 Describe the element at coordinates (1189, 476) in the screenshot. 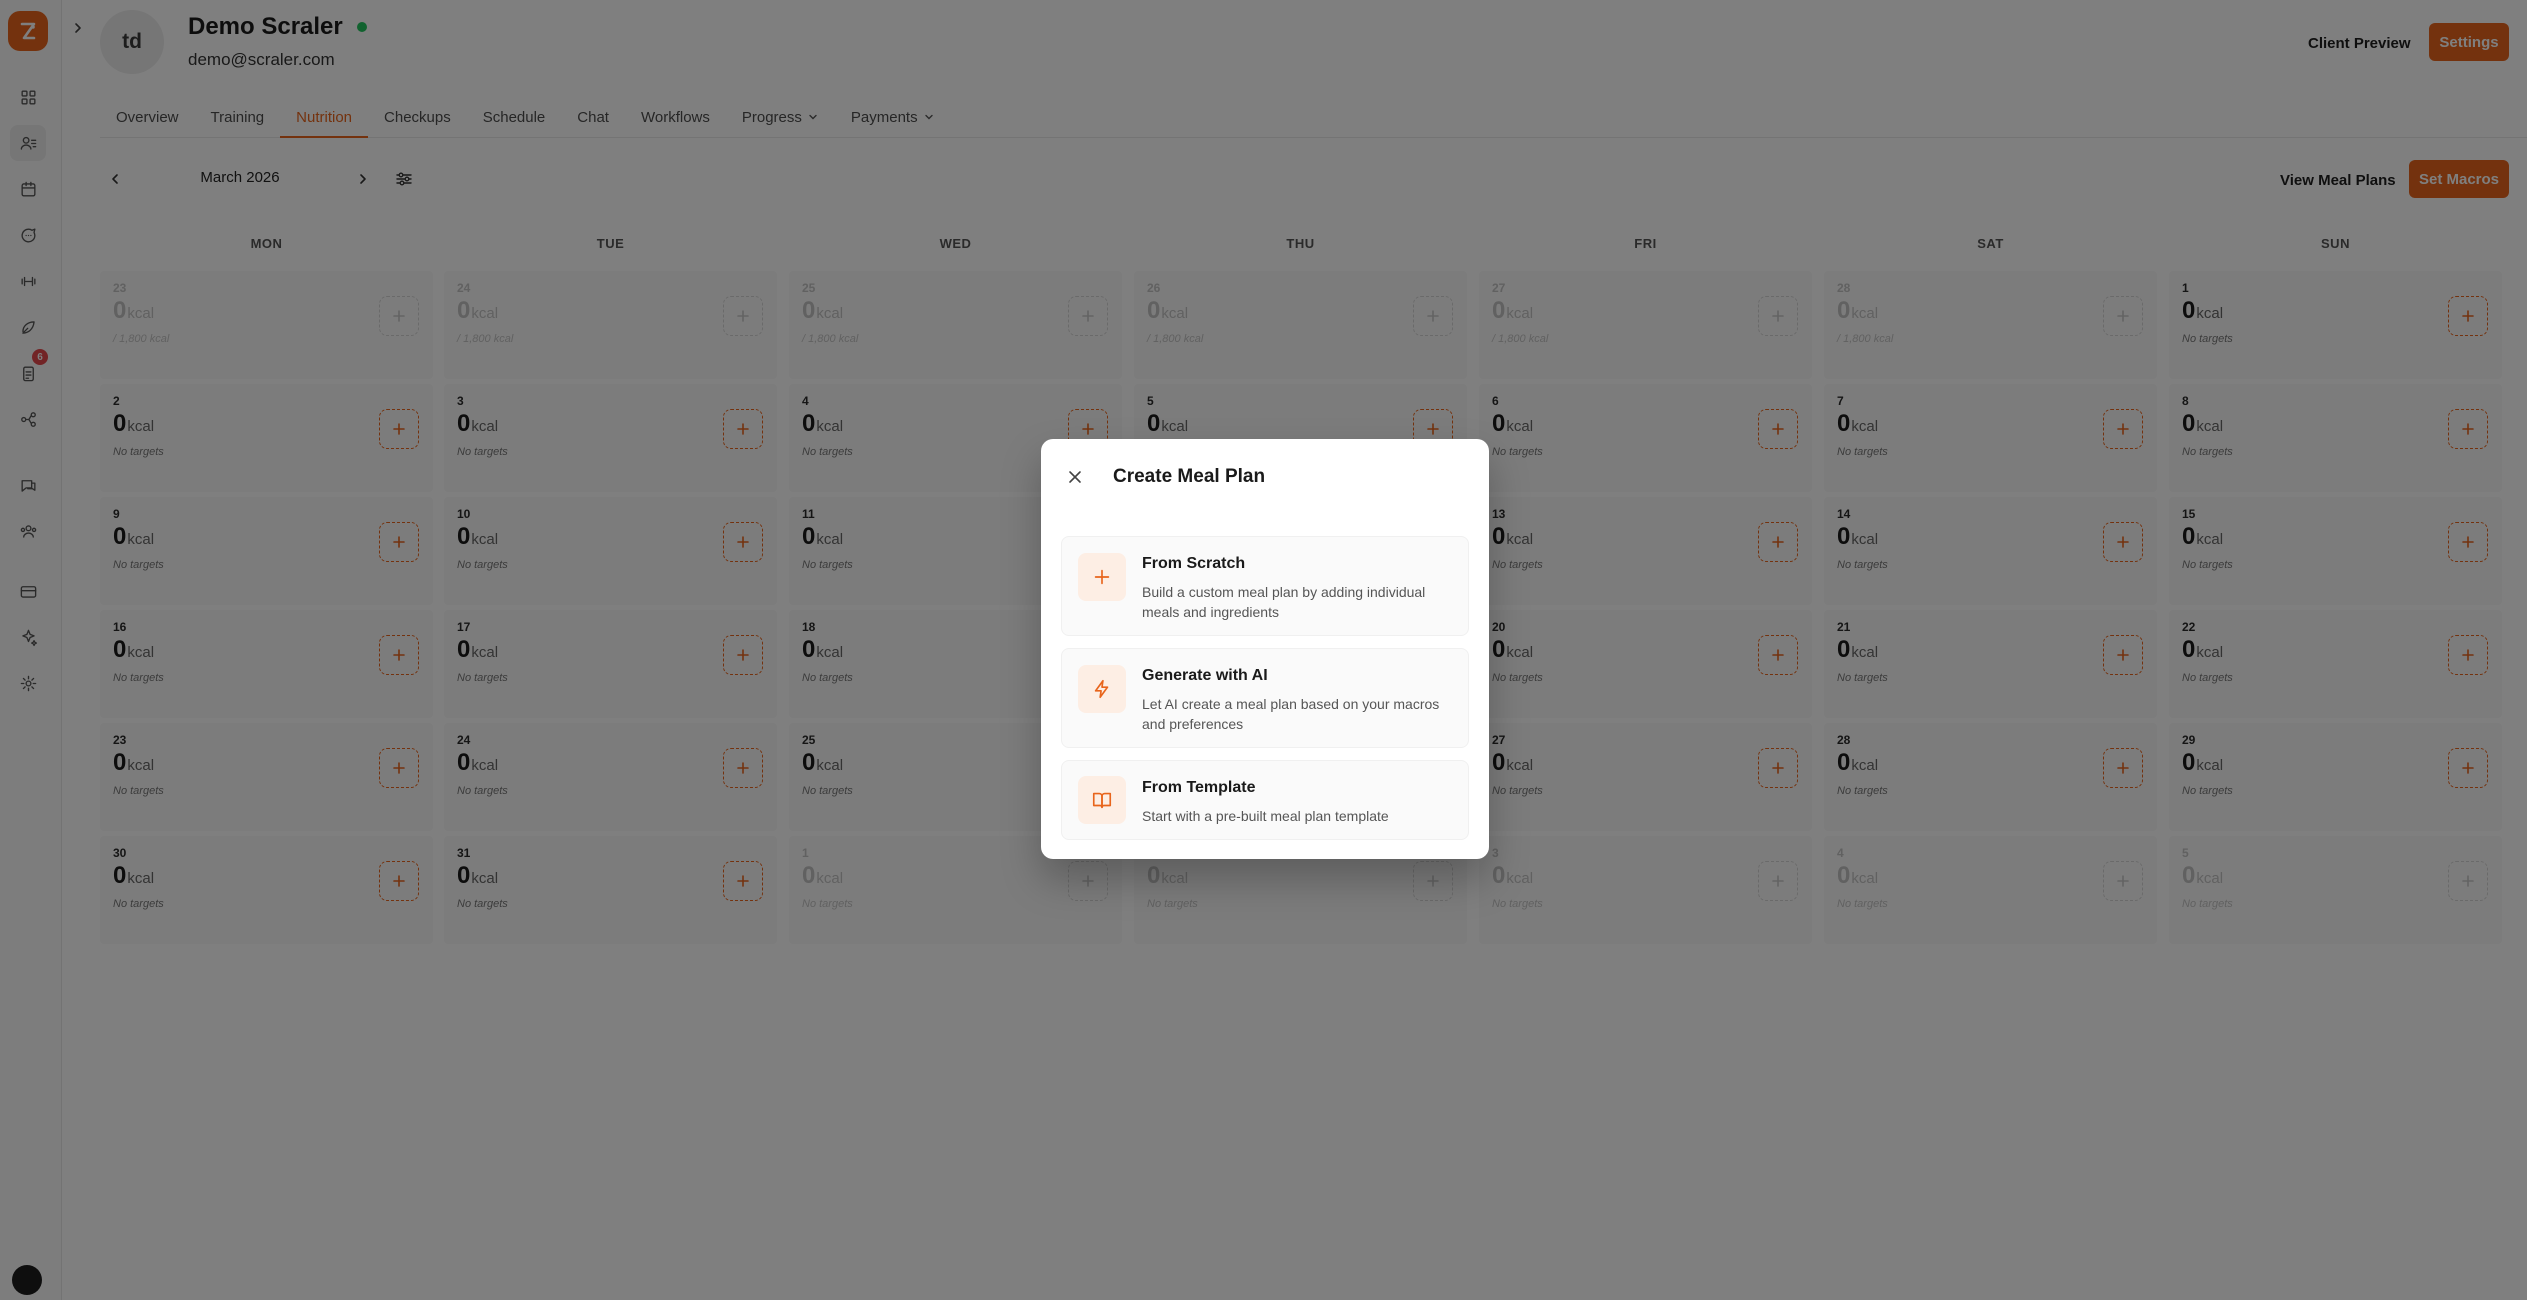

I see `dialog-title: Create Meal Plan` at that location.